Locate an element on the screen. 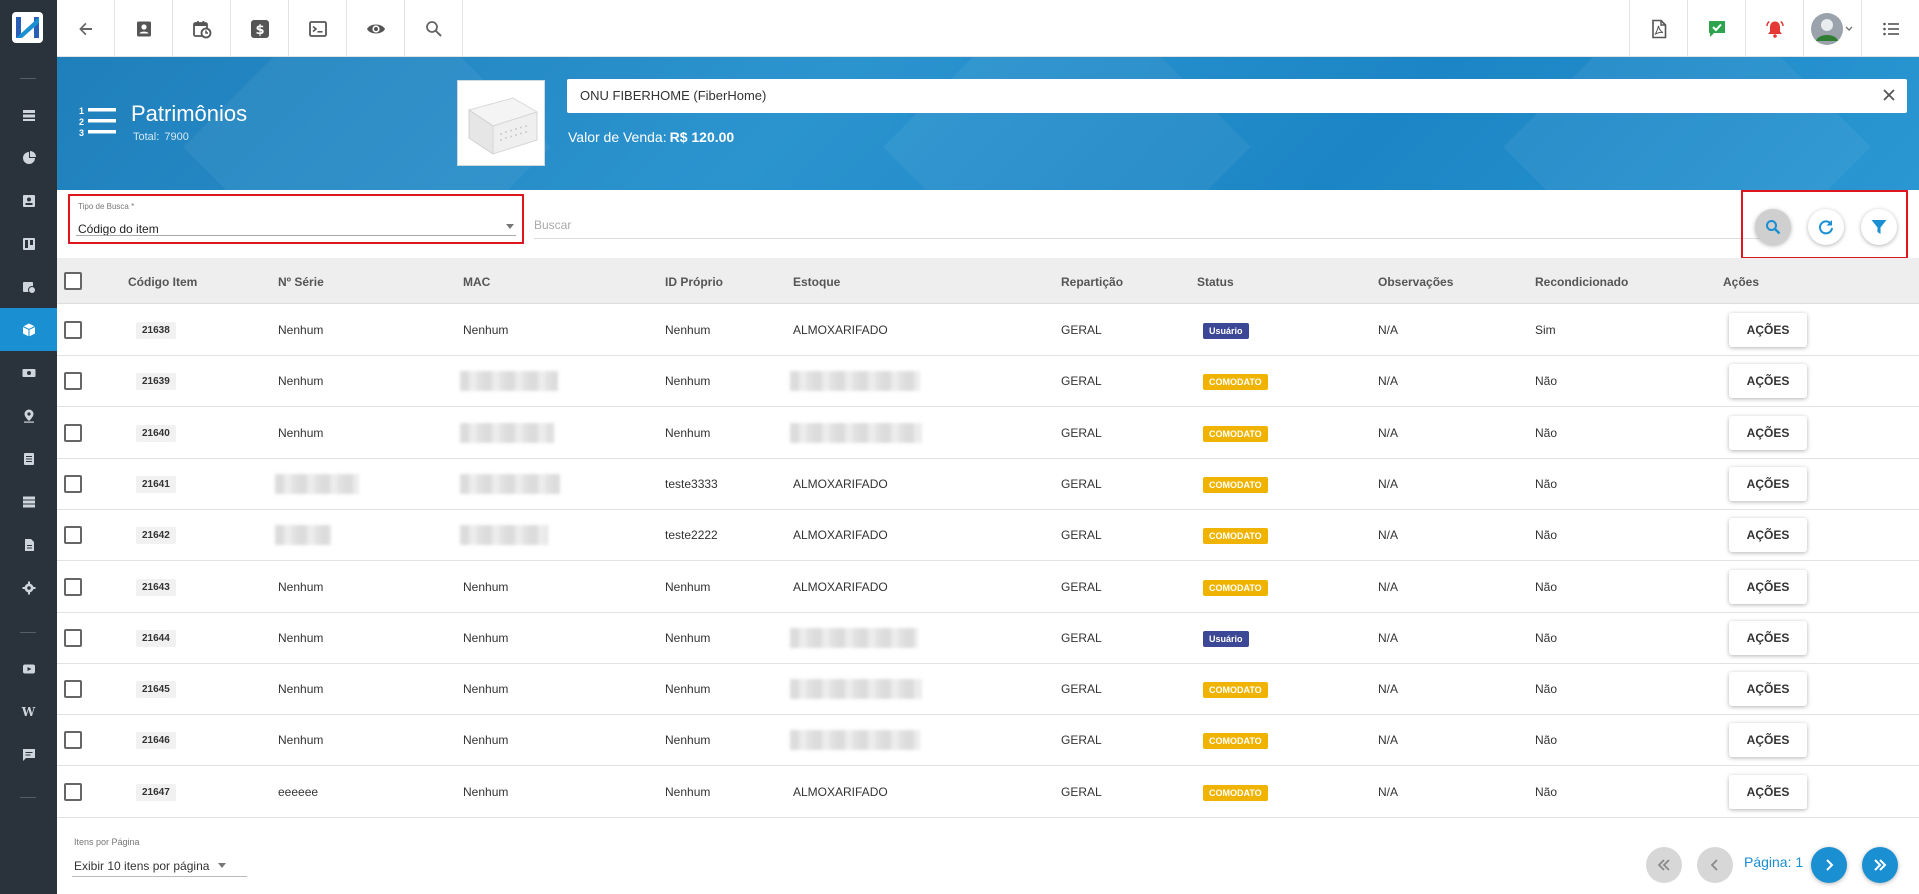 The height and width of the screenshot is (894, 1919). view-button is located at coordinates (376, 28).